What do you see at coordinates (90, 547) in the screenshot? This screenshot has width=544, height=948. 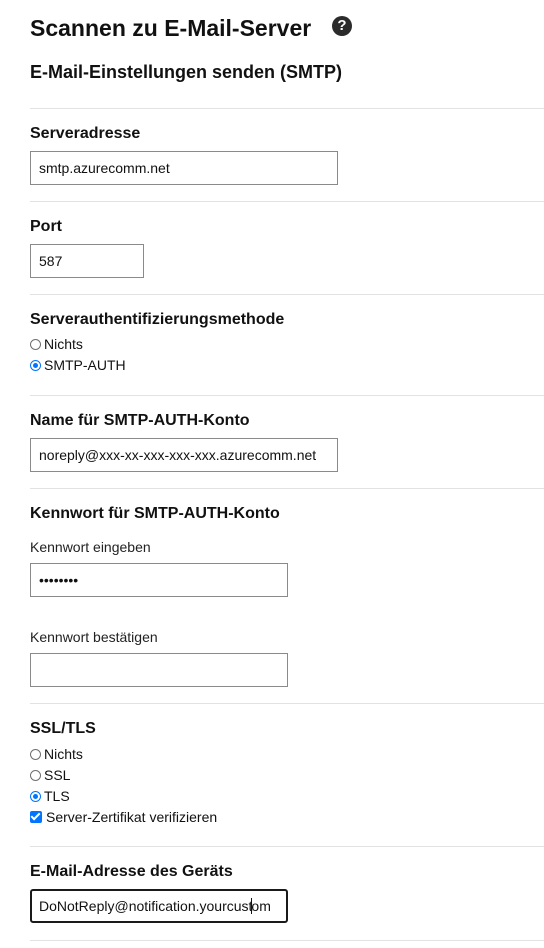 I see `password-enter-label: Kennwort eingeben` at bounding box center [90, 547].